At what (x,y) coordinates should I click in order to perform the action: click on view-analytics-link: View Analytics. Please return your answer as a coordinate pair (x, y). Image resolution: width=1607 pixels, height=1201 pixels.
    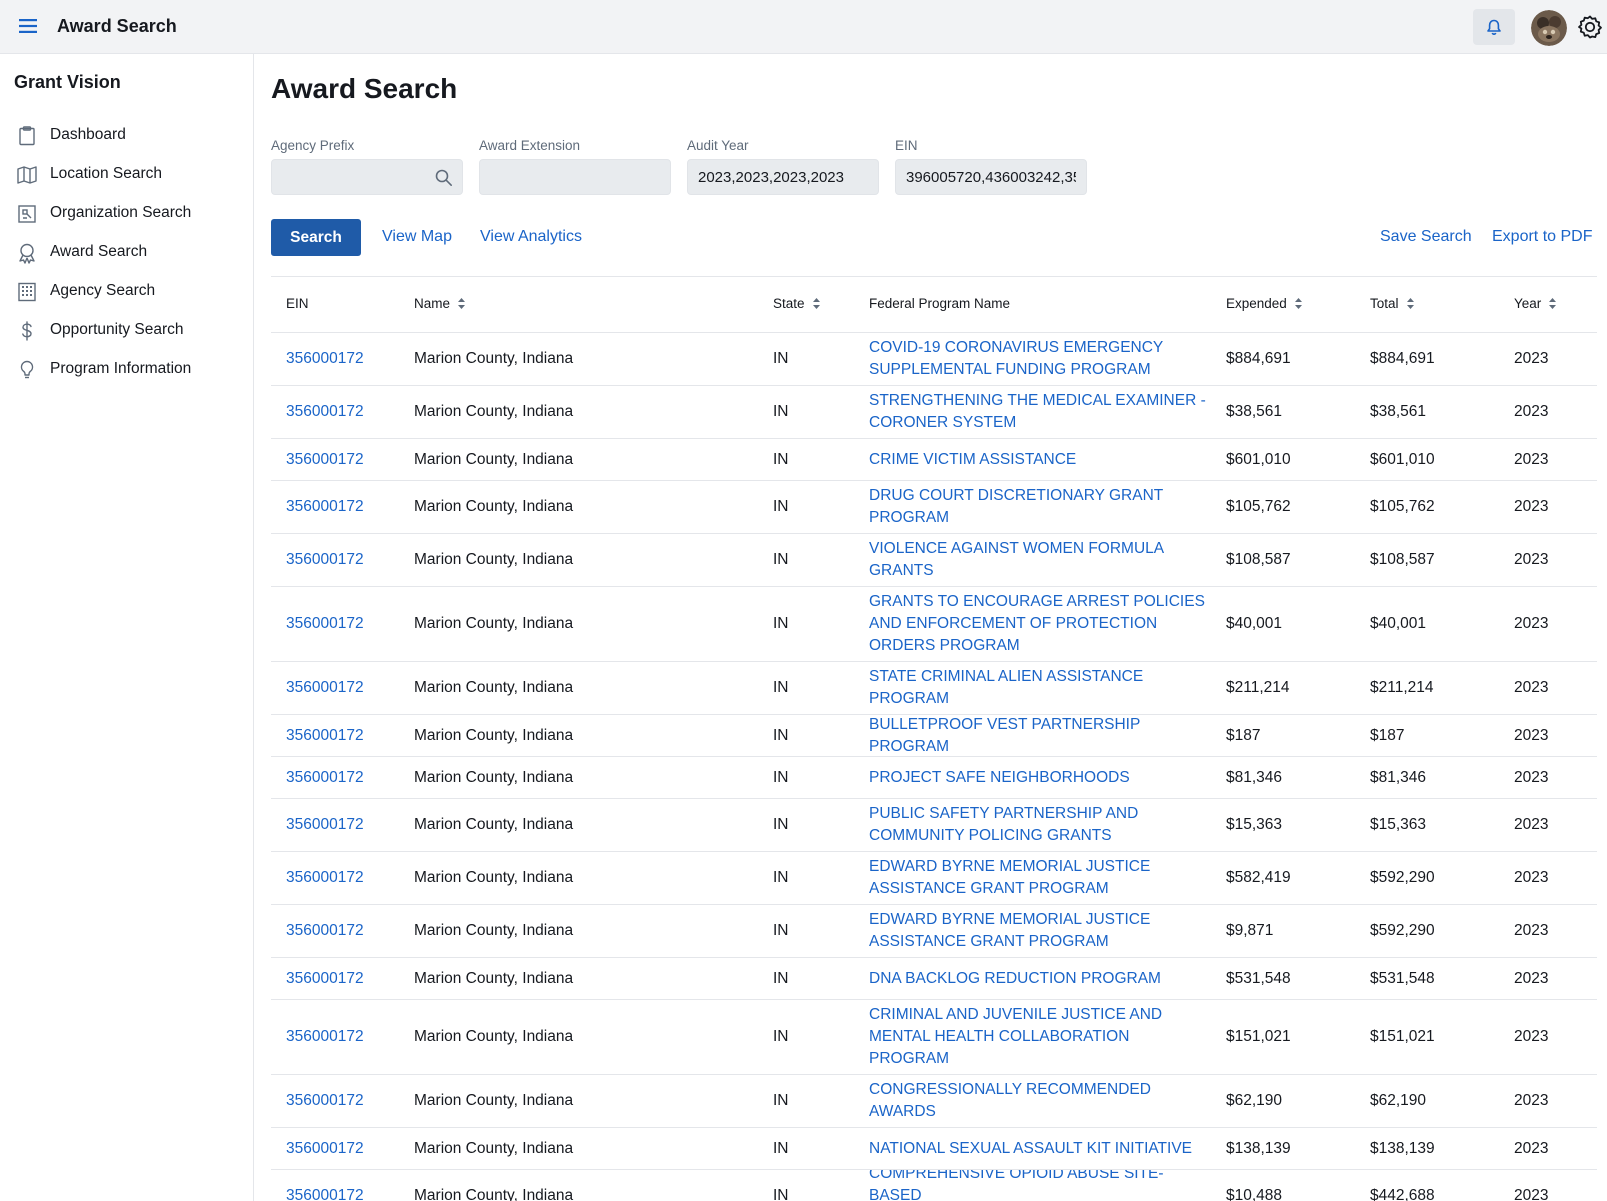
    Looking at the image, I should click on (531, 237).